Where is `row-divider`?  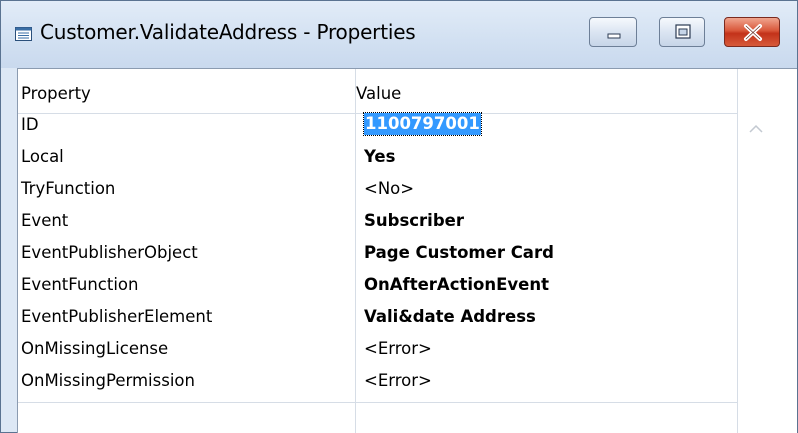 row-divider is located at coordinates (377, 402).